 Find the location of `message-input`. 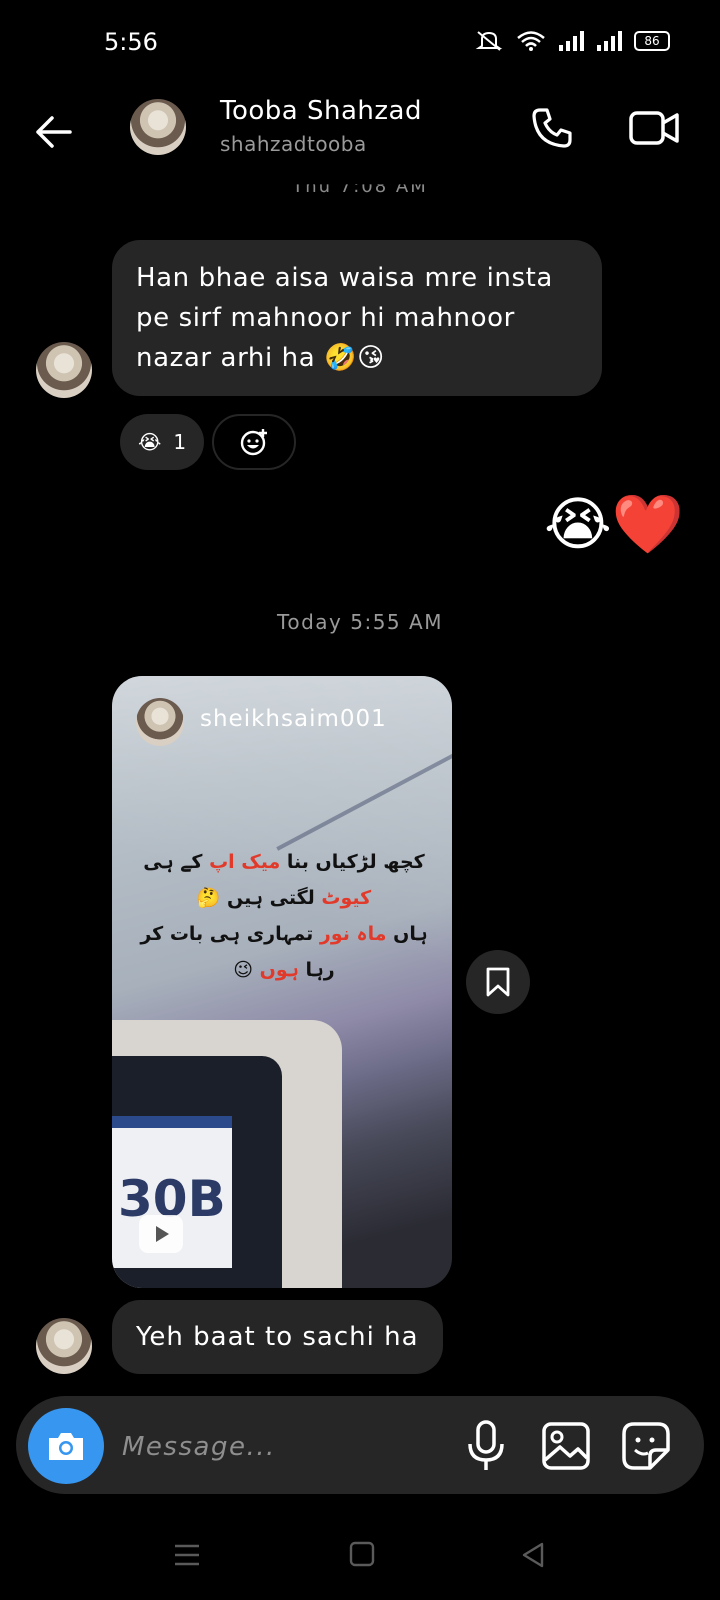

message-input is located at coordinates (272, 1447).